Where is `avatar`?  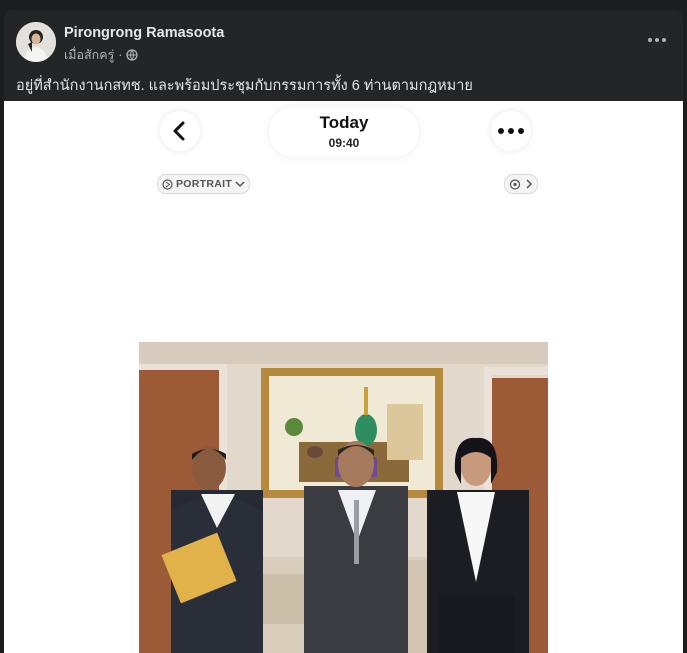
avatar is located at coordinates (36, 42).